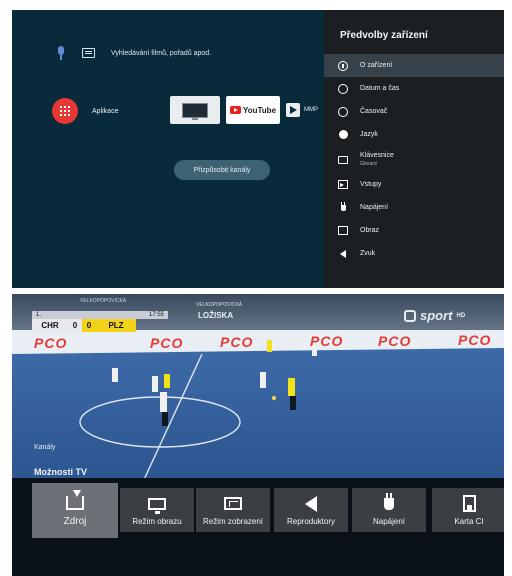 The height and width of the screenshot is (576, 512). Describe the element at coordinates (368, 253) in the screenshot. I see `pref-item-label: Zvuk` at that location.